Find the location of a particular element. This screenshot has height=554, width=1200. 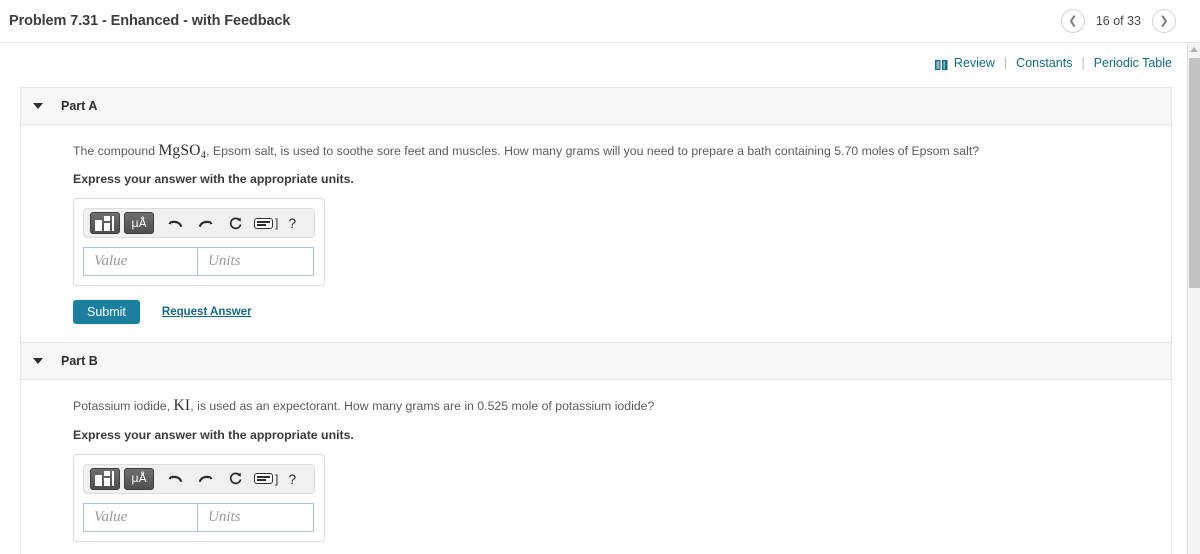

vertical-scrollbar is located at coordinates (1193, 299).